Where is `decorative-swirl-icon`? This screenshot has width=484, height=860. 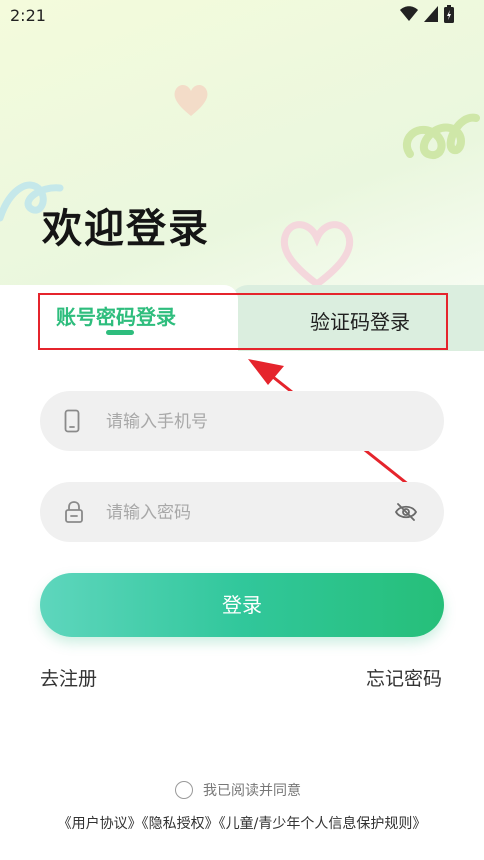
decorative-swirl-icon is located at coordinates (441, 136).